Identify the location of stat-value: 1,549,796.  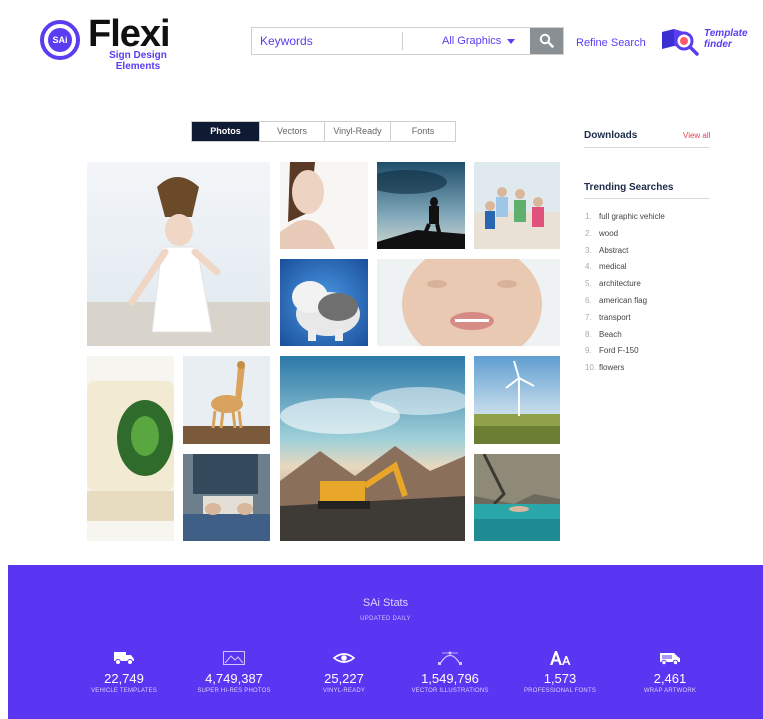
(450, 678).